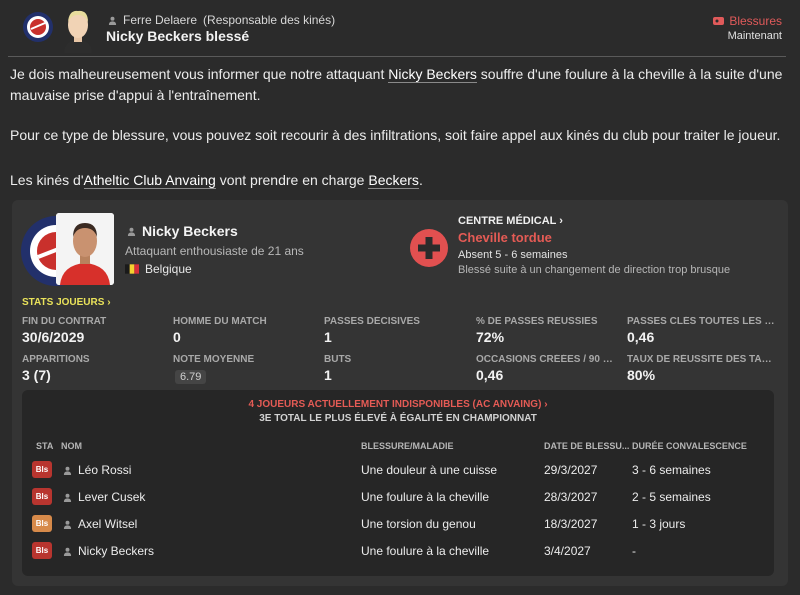  Describe the element at coordinates (689, 446) in the screenshot. I see `column-header-duration: DURÉE CONVALESCENCE` at that location.